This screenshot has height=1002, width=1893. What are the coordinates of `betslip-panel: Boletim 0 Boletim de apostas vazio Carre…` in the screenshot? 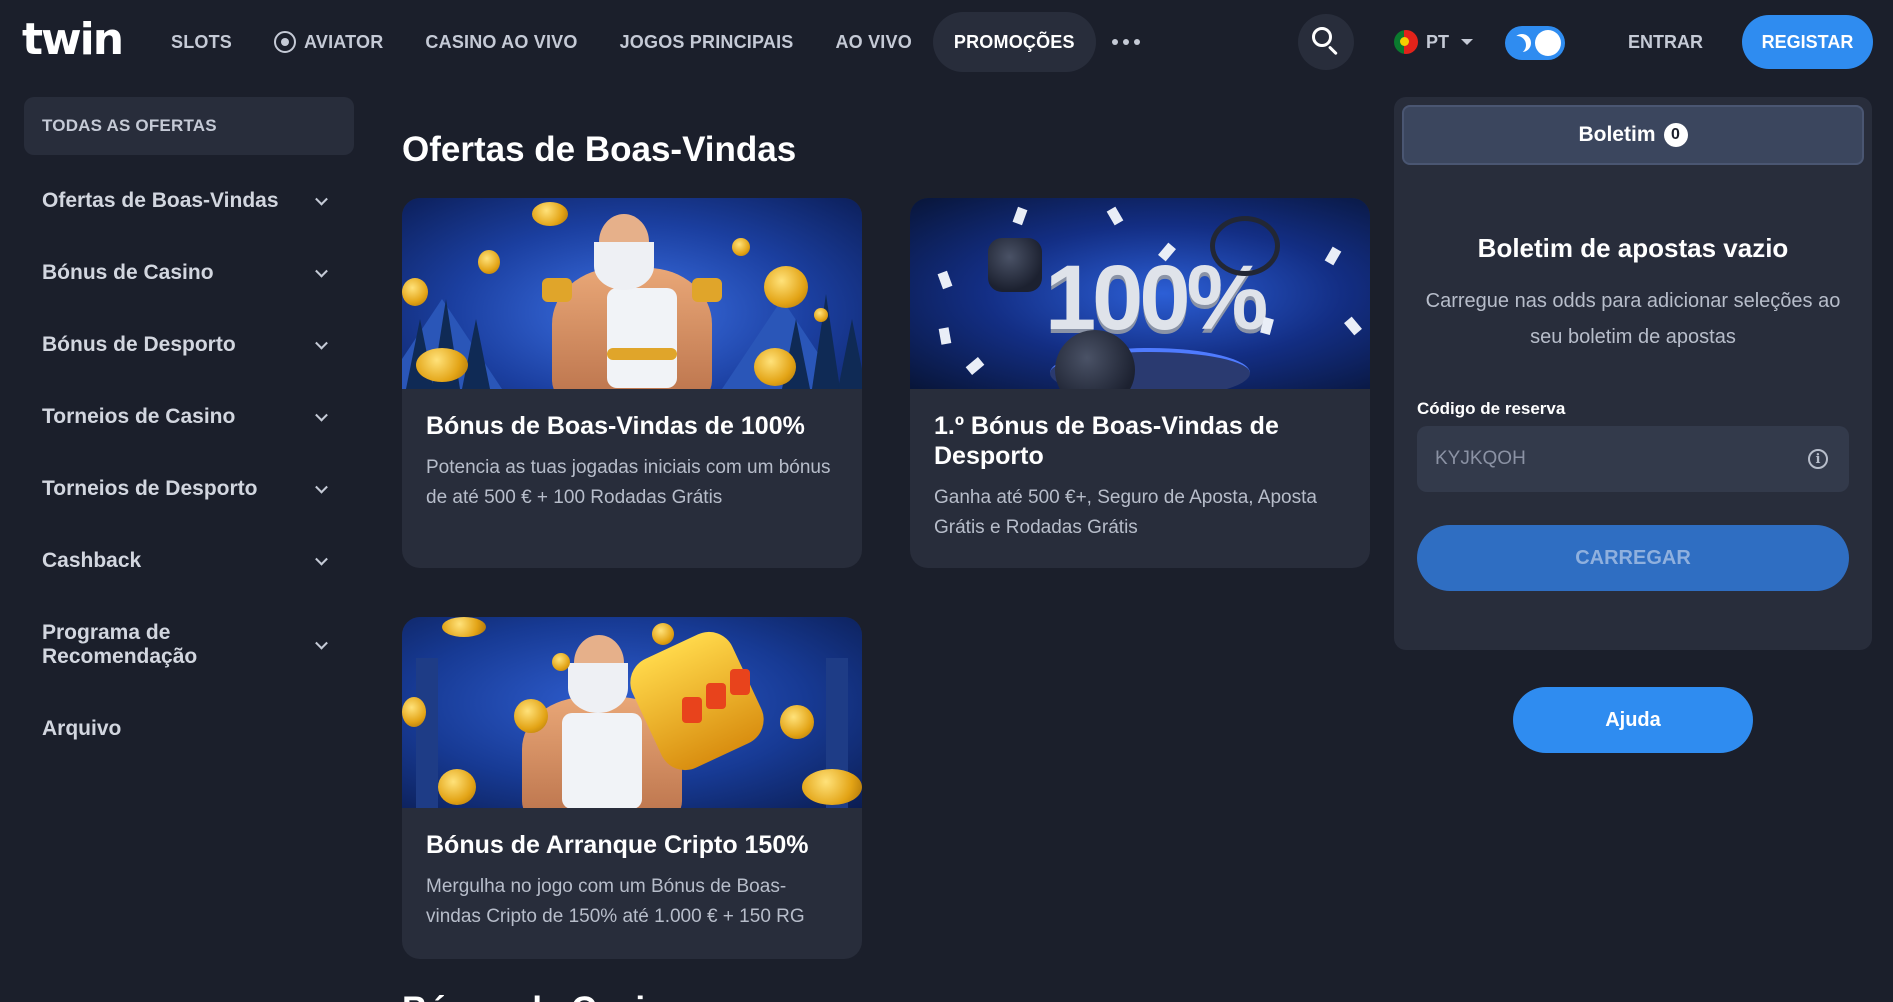 It's located at (1633, 373).